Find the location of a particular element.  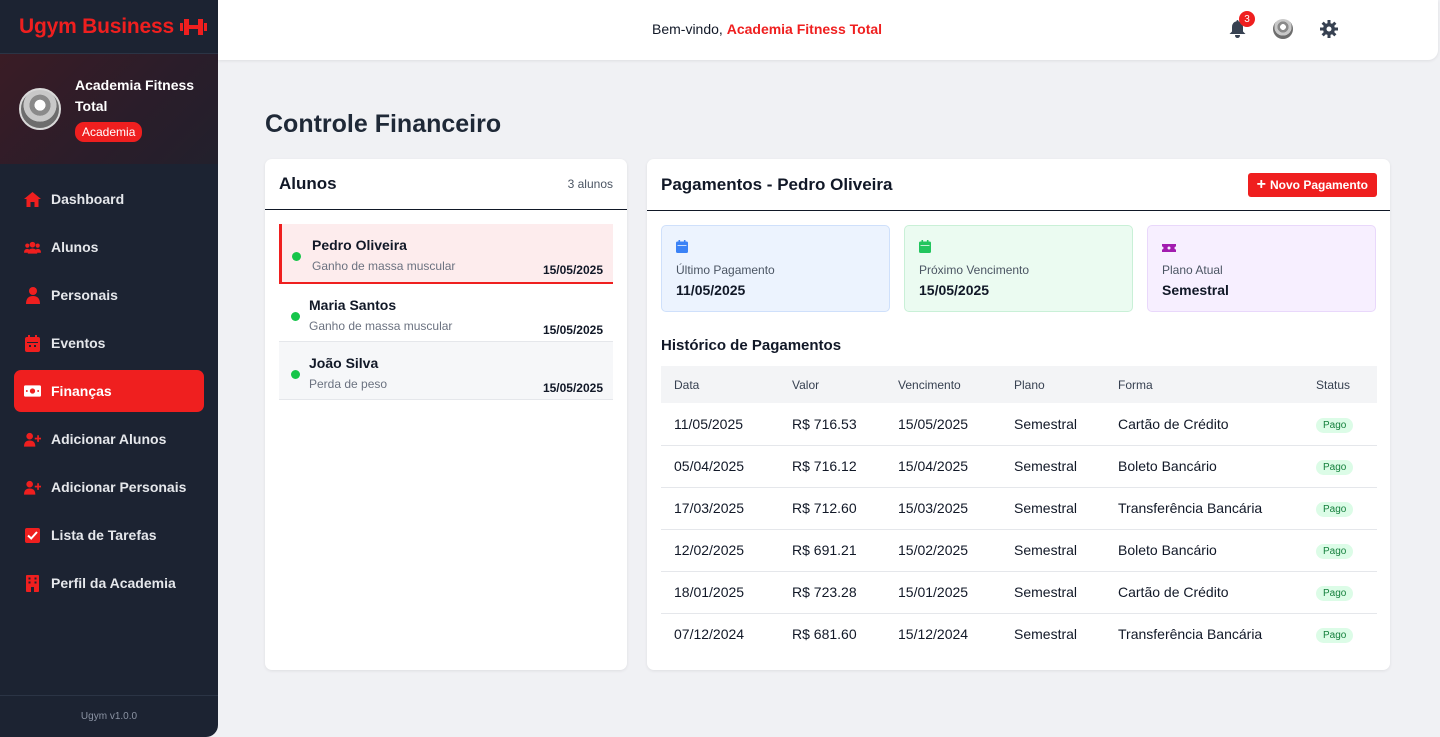

column-header: Data is located at coordinates (720, 384).